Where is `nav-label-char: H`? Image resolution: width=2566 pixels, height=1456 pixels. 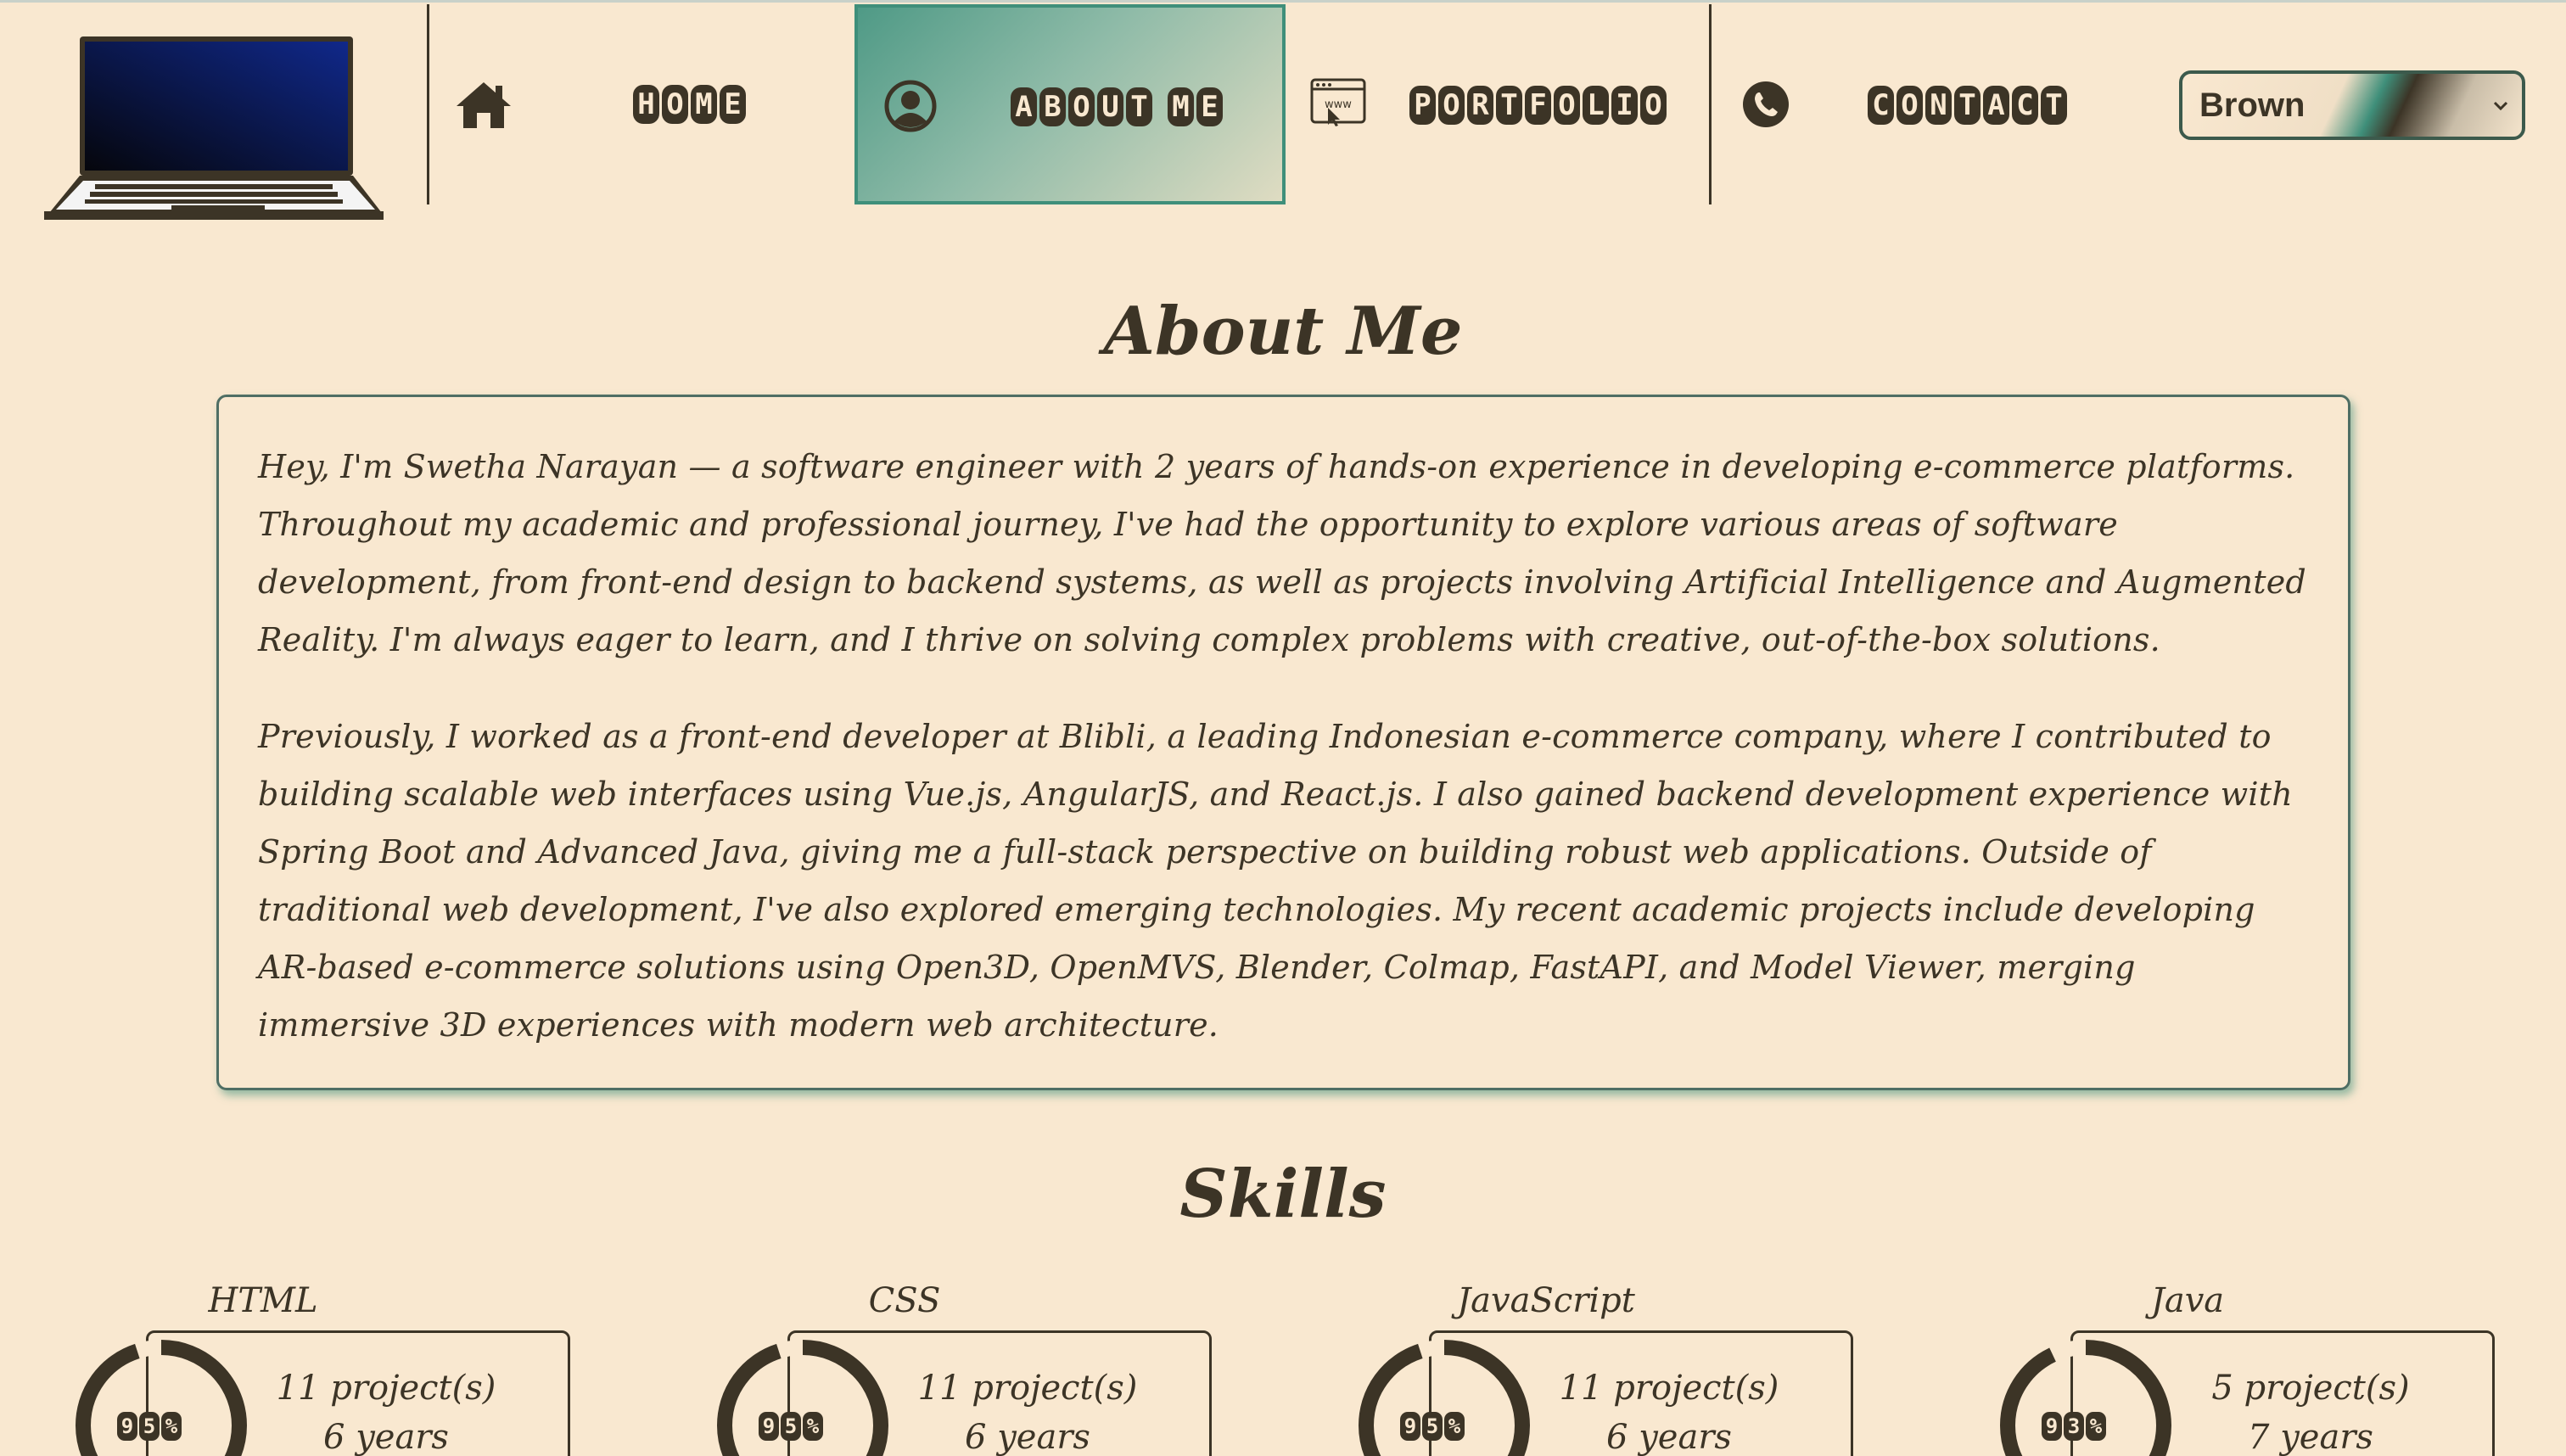 nav-label-char: H is located at coordinates (646, 105).